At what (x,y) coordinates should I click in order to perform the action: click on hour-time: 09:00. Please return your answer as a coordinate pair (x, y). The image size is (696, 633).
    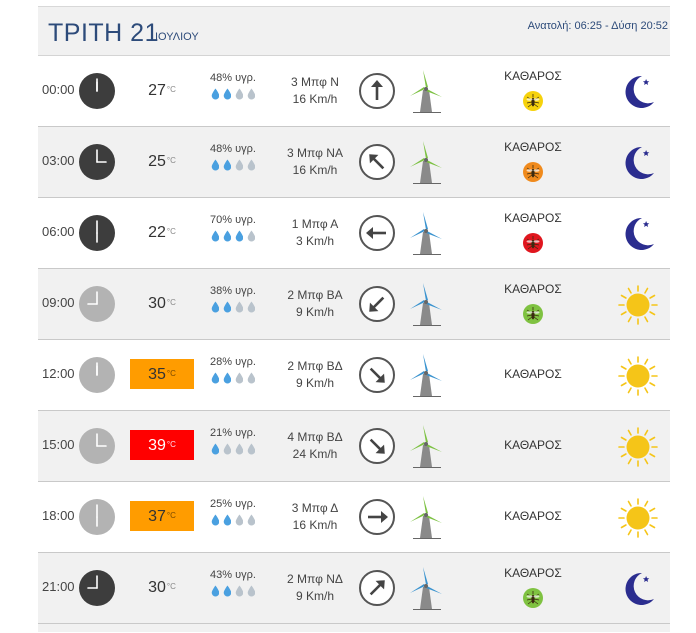
    Looking at the image, I should click on (58, 302).